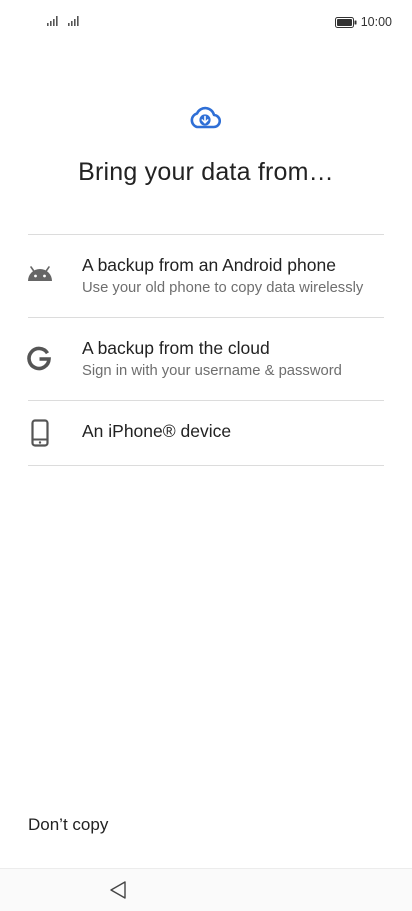 Image resolution: width=412 pixels, height=911 pixels. What do you see at coordinates (212, 371) in the screenshot?
I see `option-subtitle: Sign in with your username & password` at bounding box center [212, 371].